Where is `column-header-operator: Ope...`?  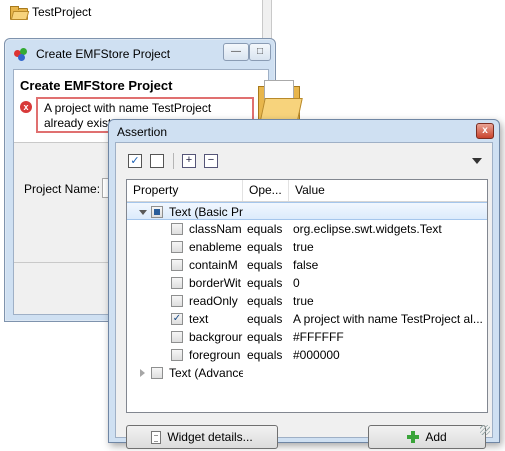 column-header-operator: Ope... is located at coordinates (266, 190).